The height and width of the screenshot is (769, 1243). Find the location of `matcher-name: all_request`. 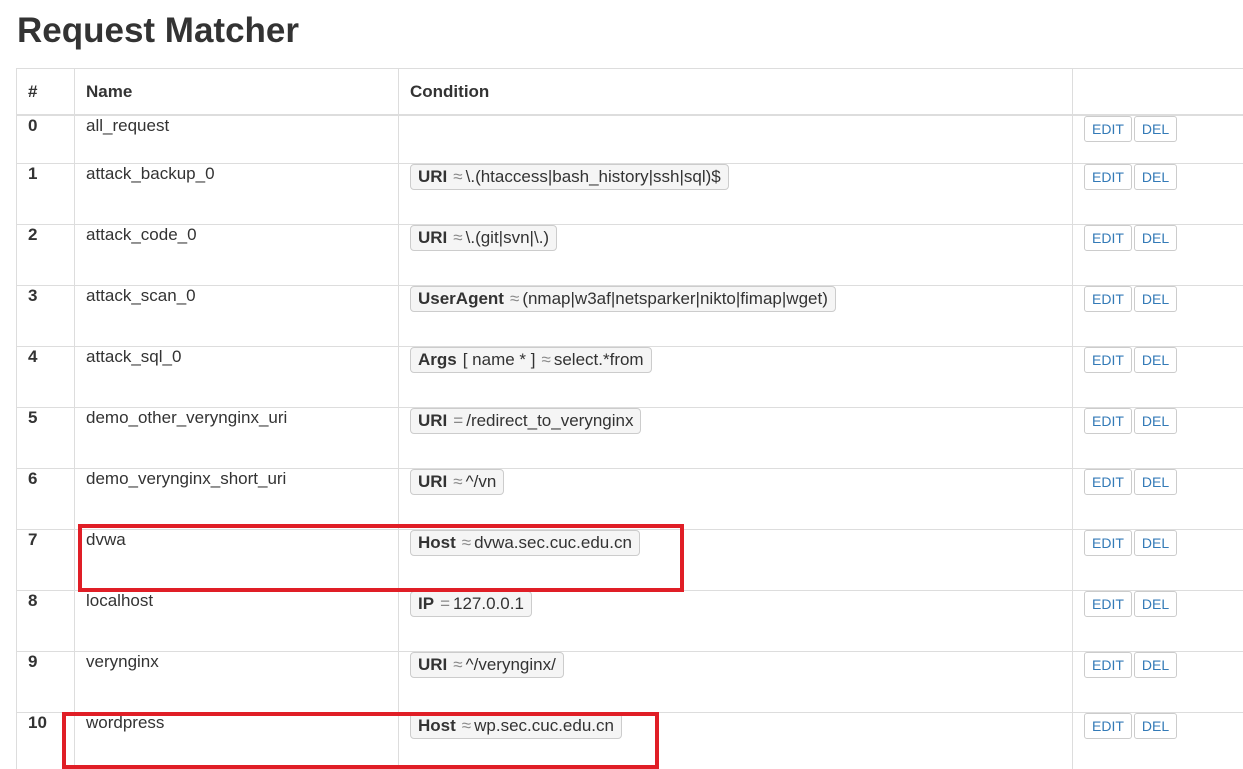

matcher-name: all_request is located at coordinates (236, 139).